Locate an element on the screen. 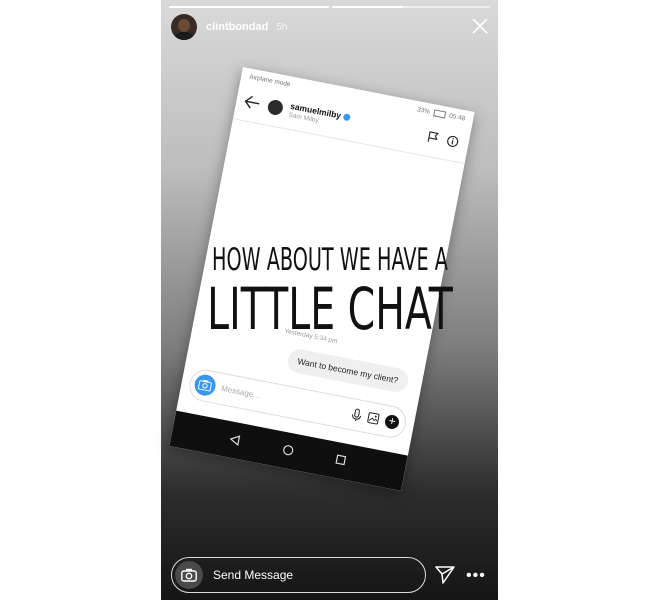 The width and height of the screenshot is (660, 600). overlay-text-line-2: LITTLE CHAT is located at coordinates (330, 309).